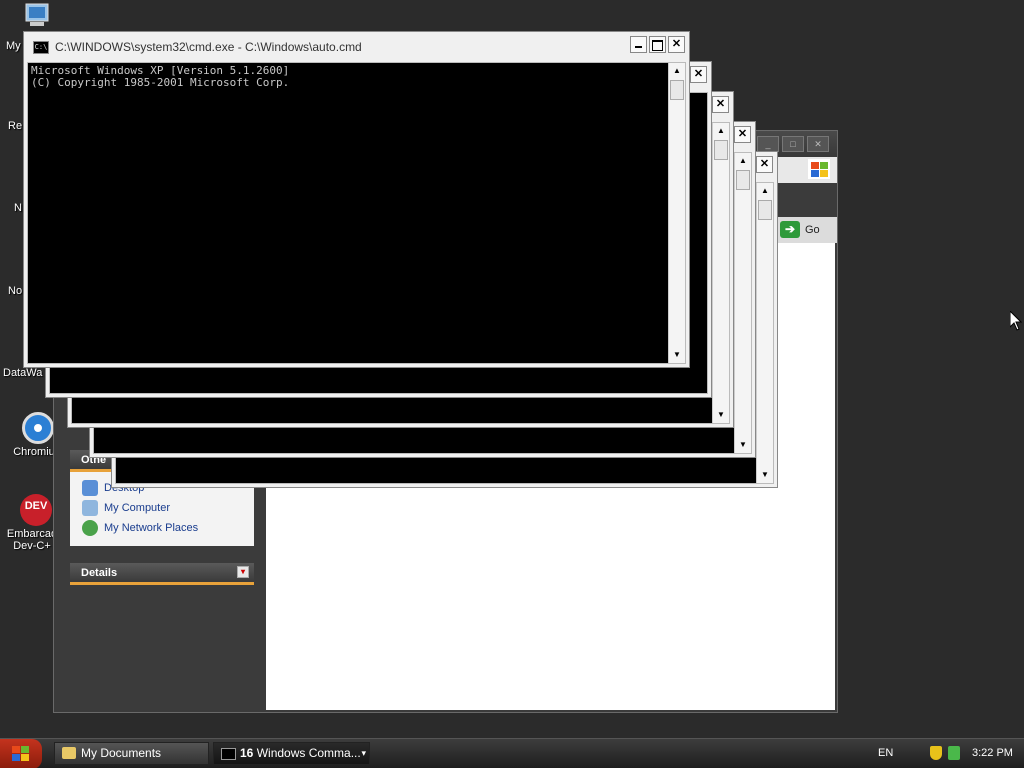 This screenshot has width=1024, height=768. I want to click on details-panel: Details ▾, so click(162, 574).